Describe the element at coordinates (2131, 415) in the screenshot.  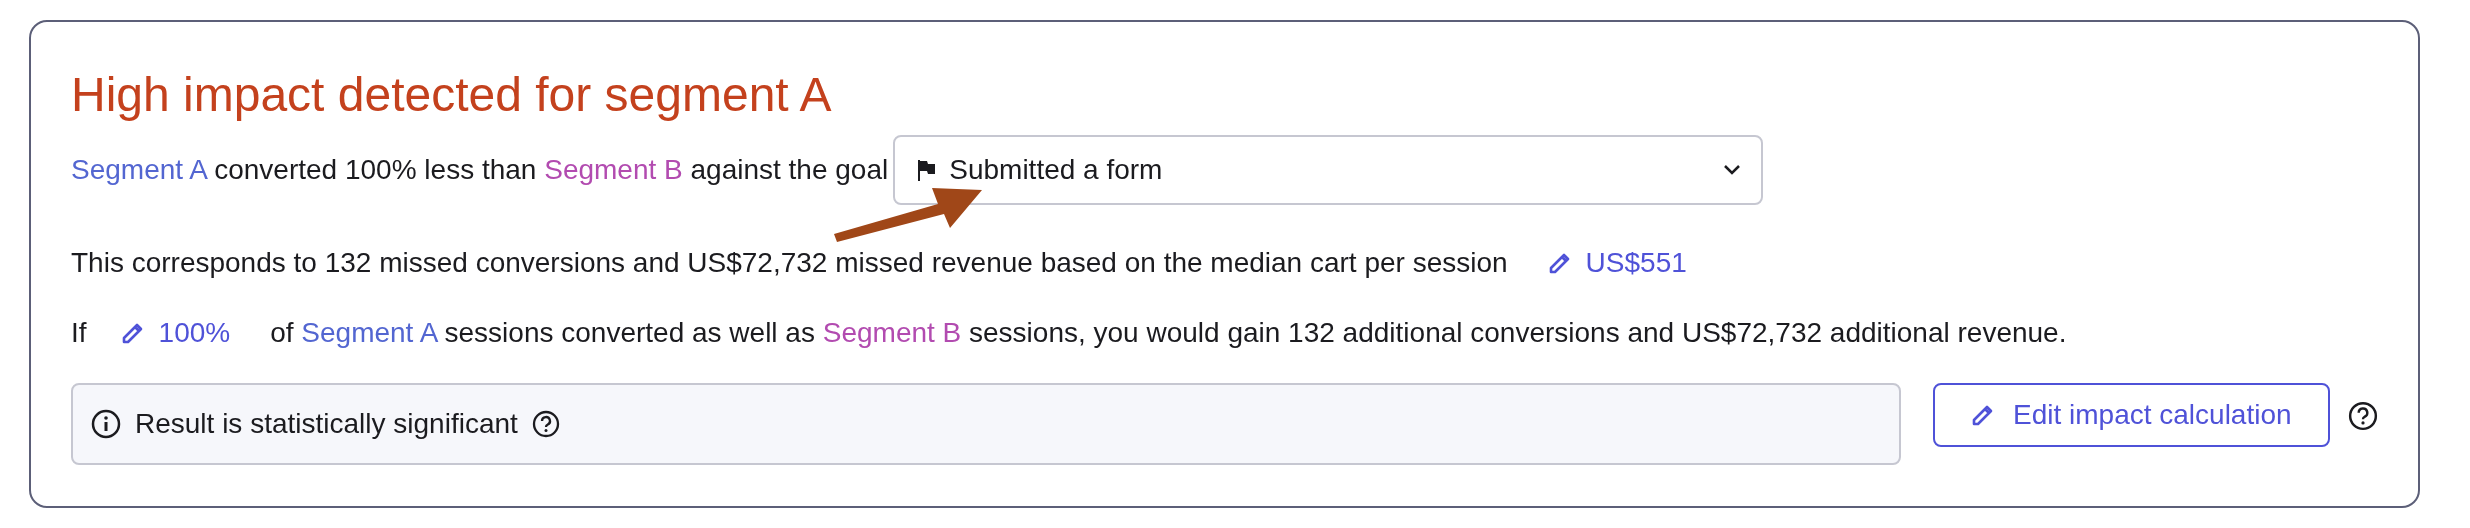
I see `edit-impact-button: Edit impact calculation` at that location.